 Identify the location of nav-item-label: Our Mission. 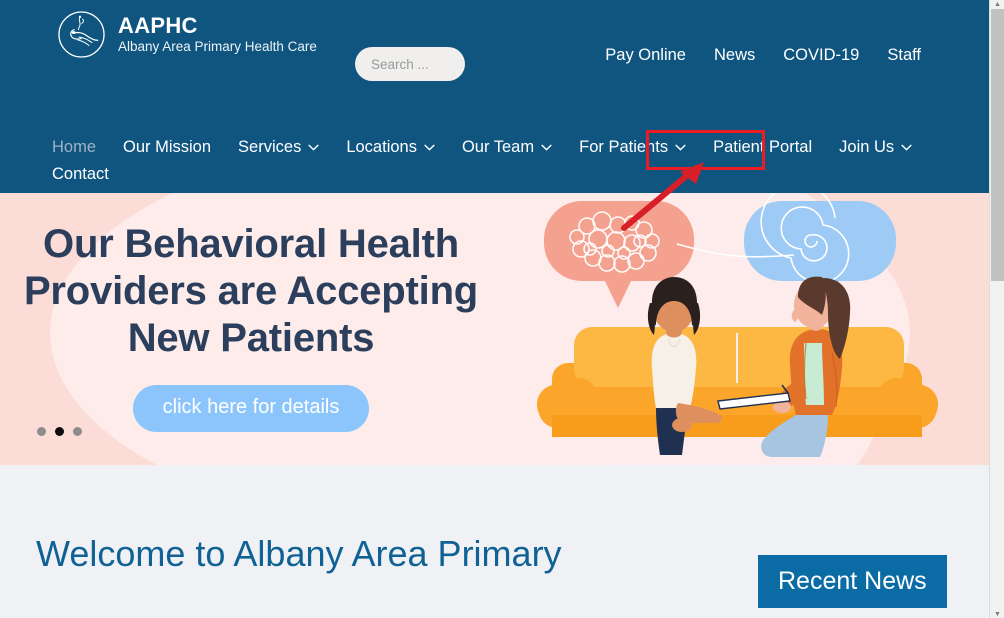
(167, 147).